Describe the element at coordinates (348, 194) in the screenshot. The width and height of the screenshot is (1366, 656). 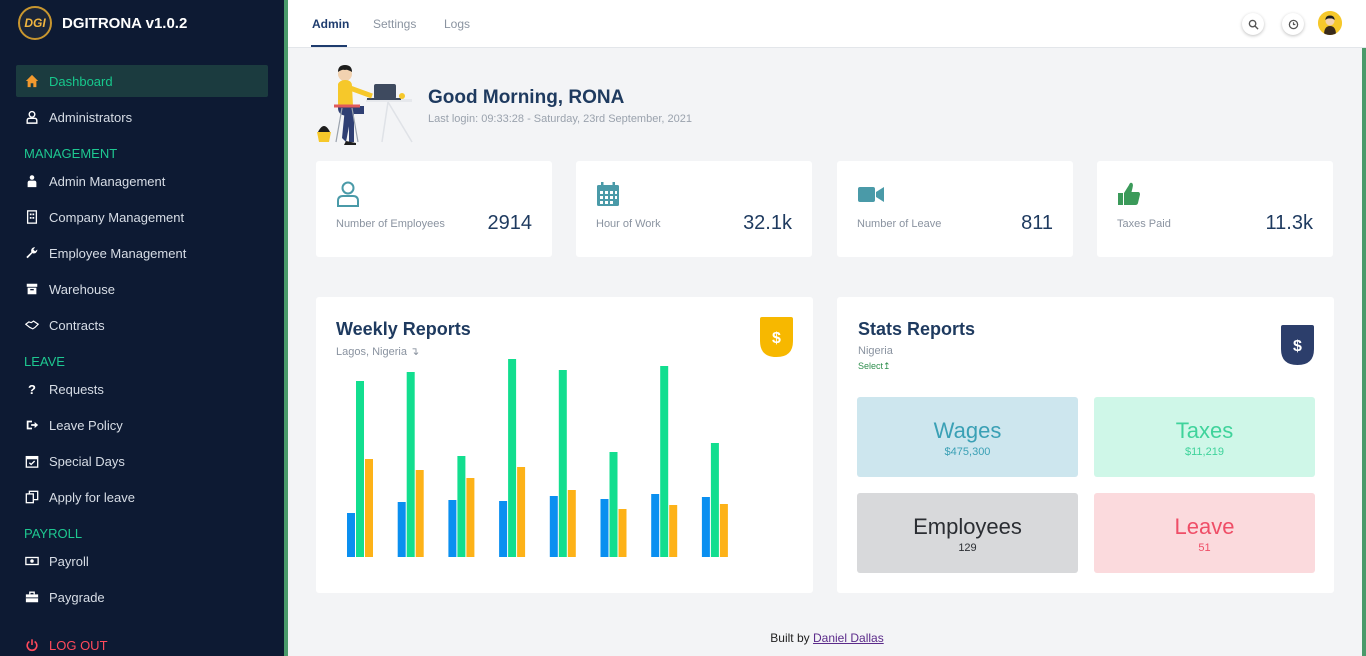
I see `user-outline-icon` at that location.